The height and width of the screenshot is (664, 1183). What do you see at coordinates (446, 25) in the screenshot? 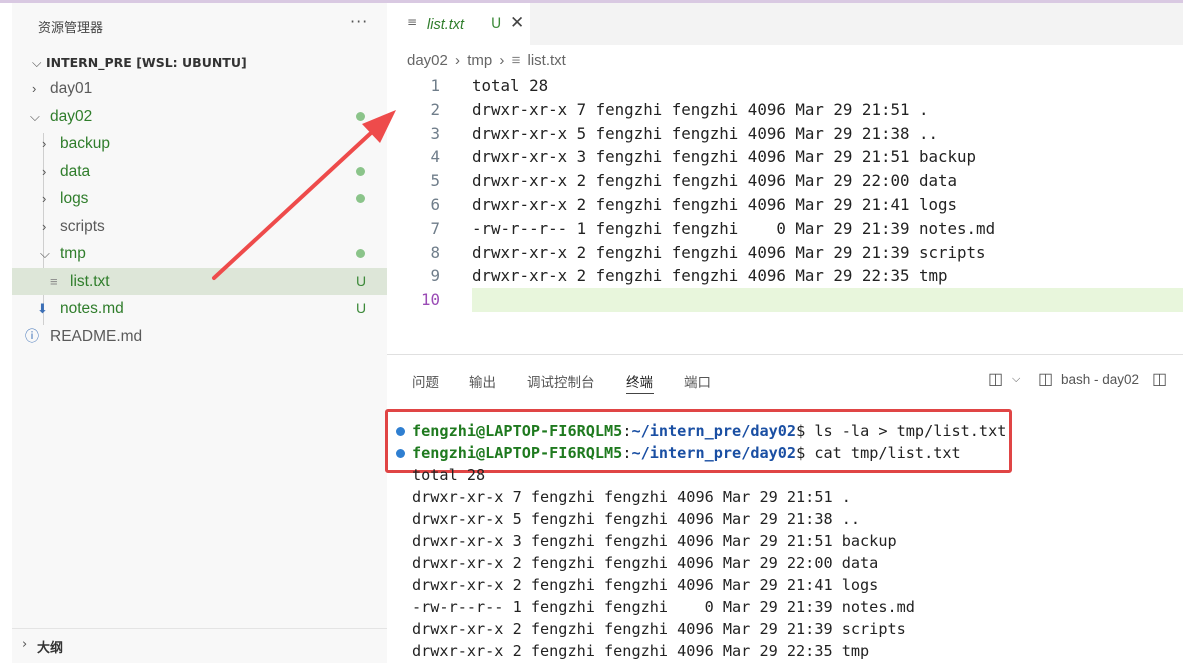
I see `tab-label: list.txt` at bounding box center [446, 25].